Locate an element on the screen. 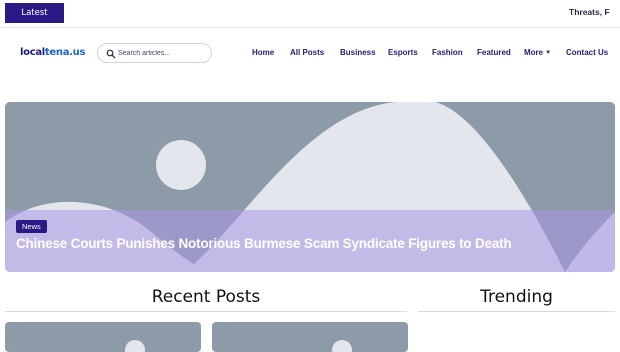 The image size is (620, 352). ticker-headline: Threats, Fea is located at coordinates (589, 12).